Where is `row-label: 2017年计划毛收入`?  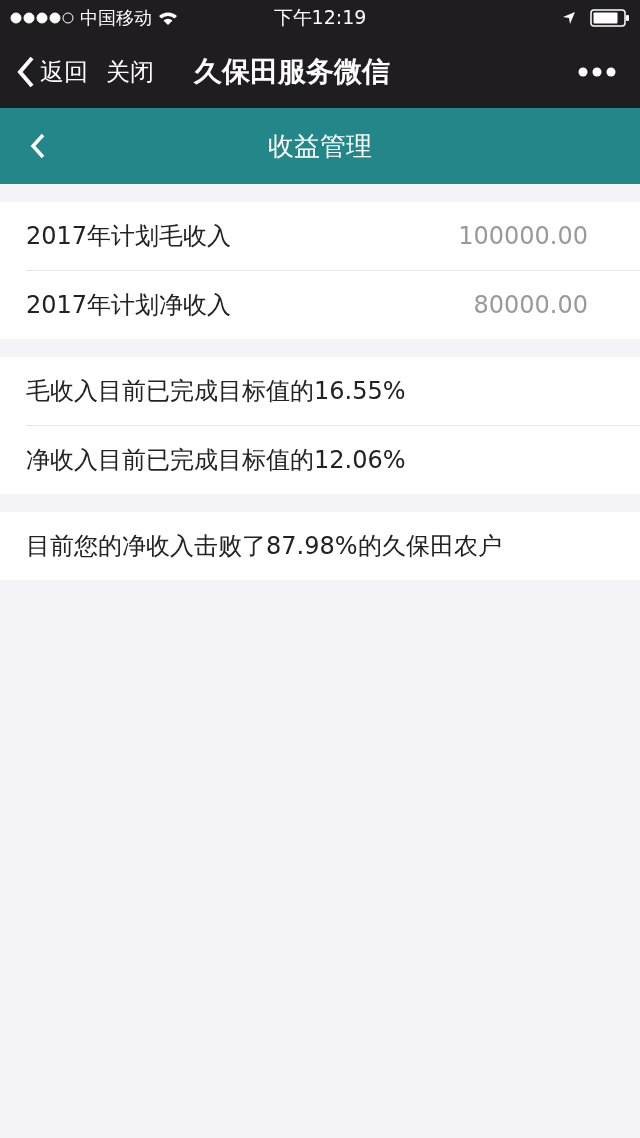
row-label: 2017年计划毛收入 is located at coordinates (129, 236).